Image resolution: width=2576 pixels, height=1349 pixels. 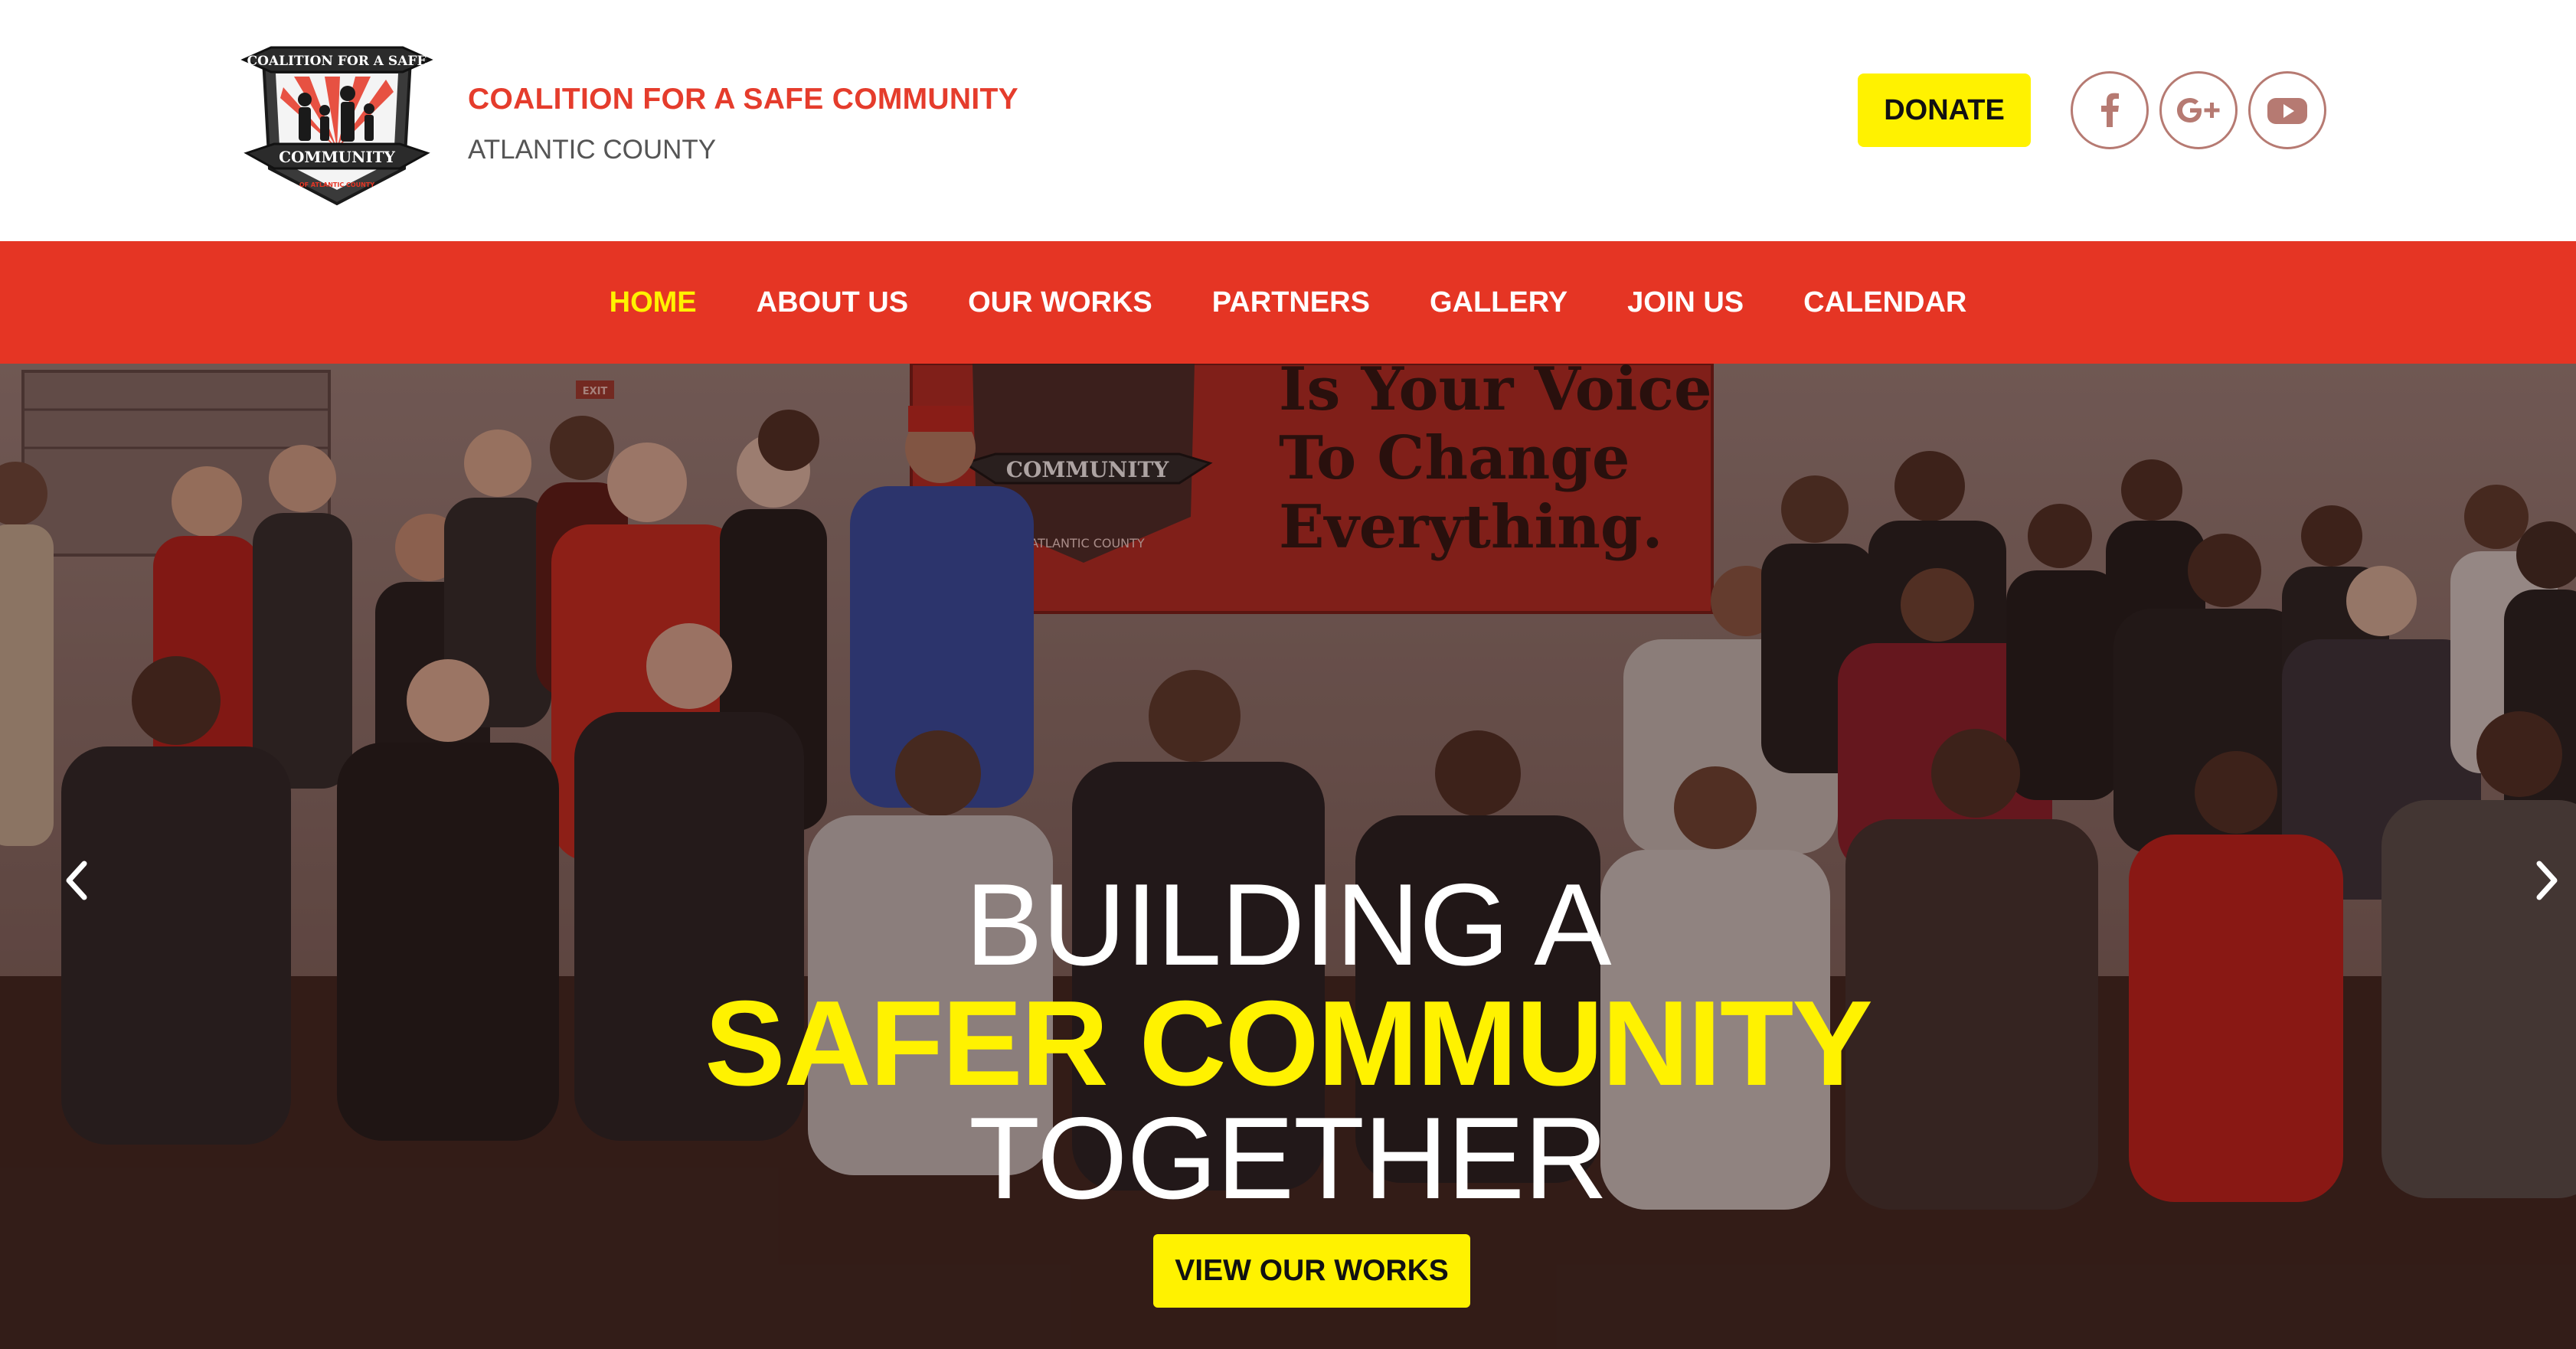 I want to click on hero-headline-line-2: SAFER COMMUNITY, so click(x=1288, y=1043).